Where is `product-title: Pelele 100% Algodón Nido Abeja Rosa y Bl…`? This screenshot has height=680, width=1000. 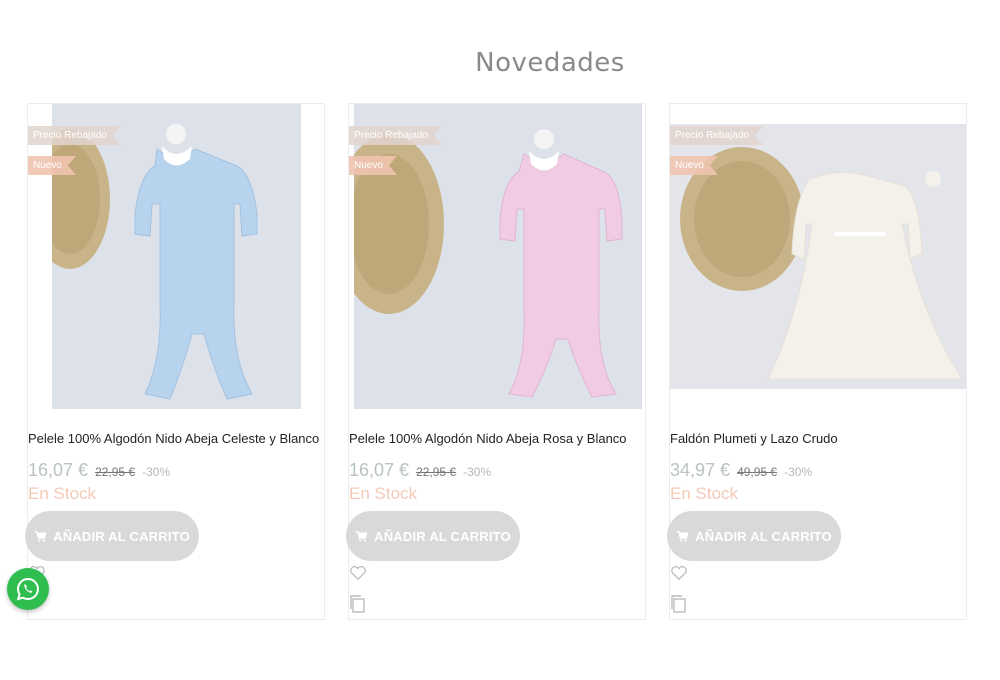 product-title: Pelele 100% Algodón Nido Abeja Rosa y Bl… is located at coordinates (488, 438).